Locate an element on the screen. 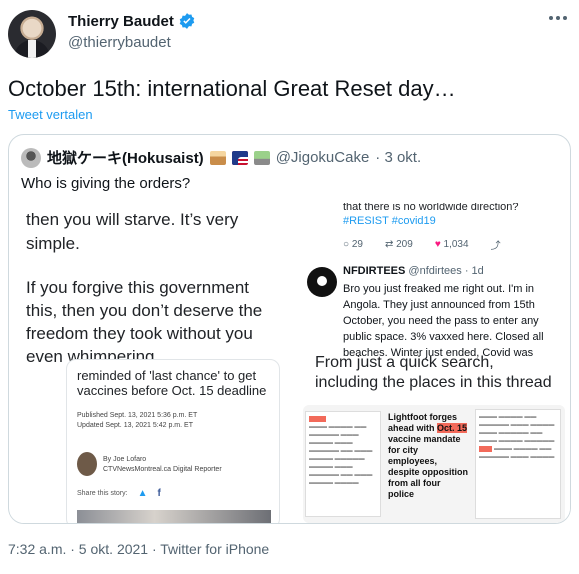 Image resolution: width=579 pixels, height=574 pixels. author-info: Thierry Baudet @thierrybaudet is located at coordinates (132, 31).